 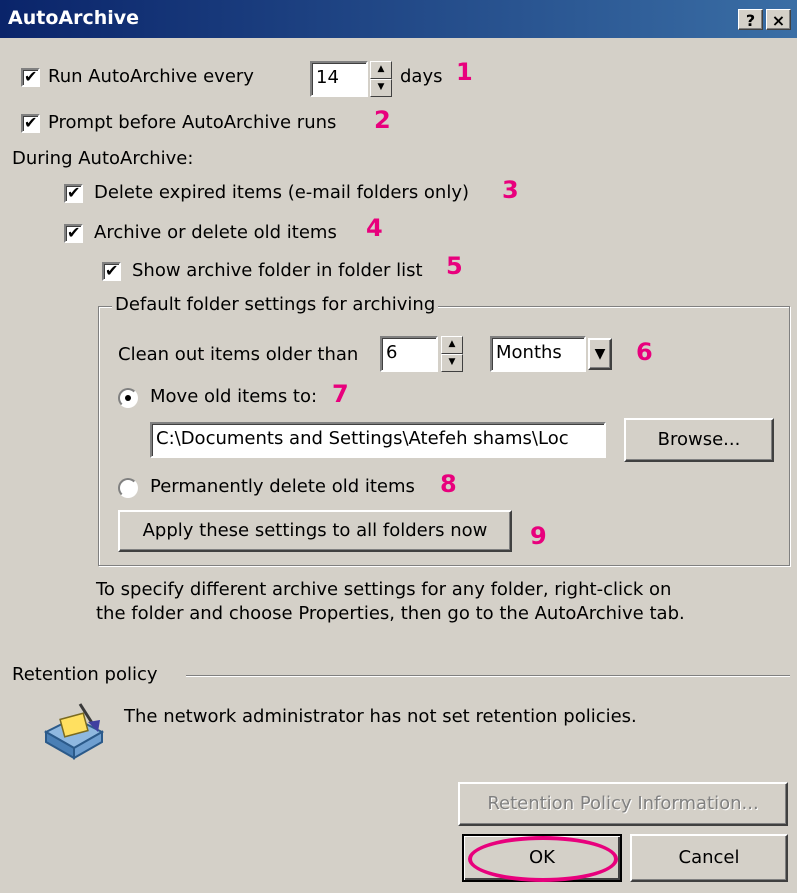 What do you see at coordinates (192, 122) in the screenshot?
I see `prompt-label: Prompt before AutoArchive runs` at bounding box center [192, 122].